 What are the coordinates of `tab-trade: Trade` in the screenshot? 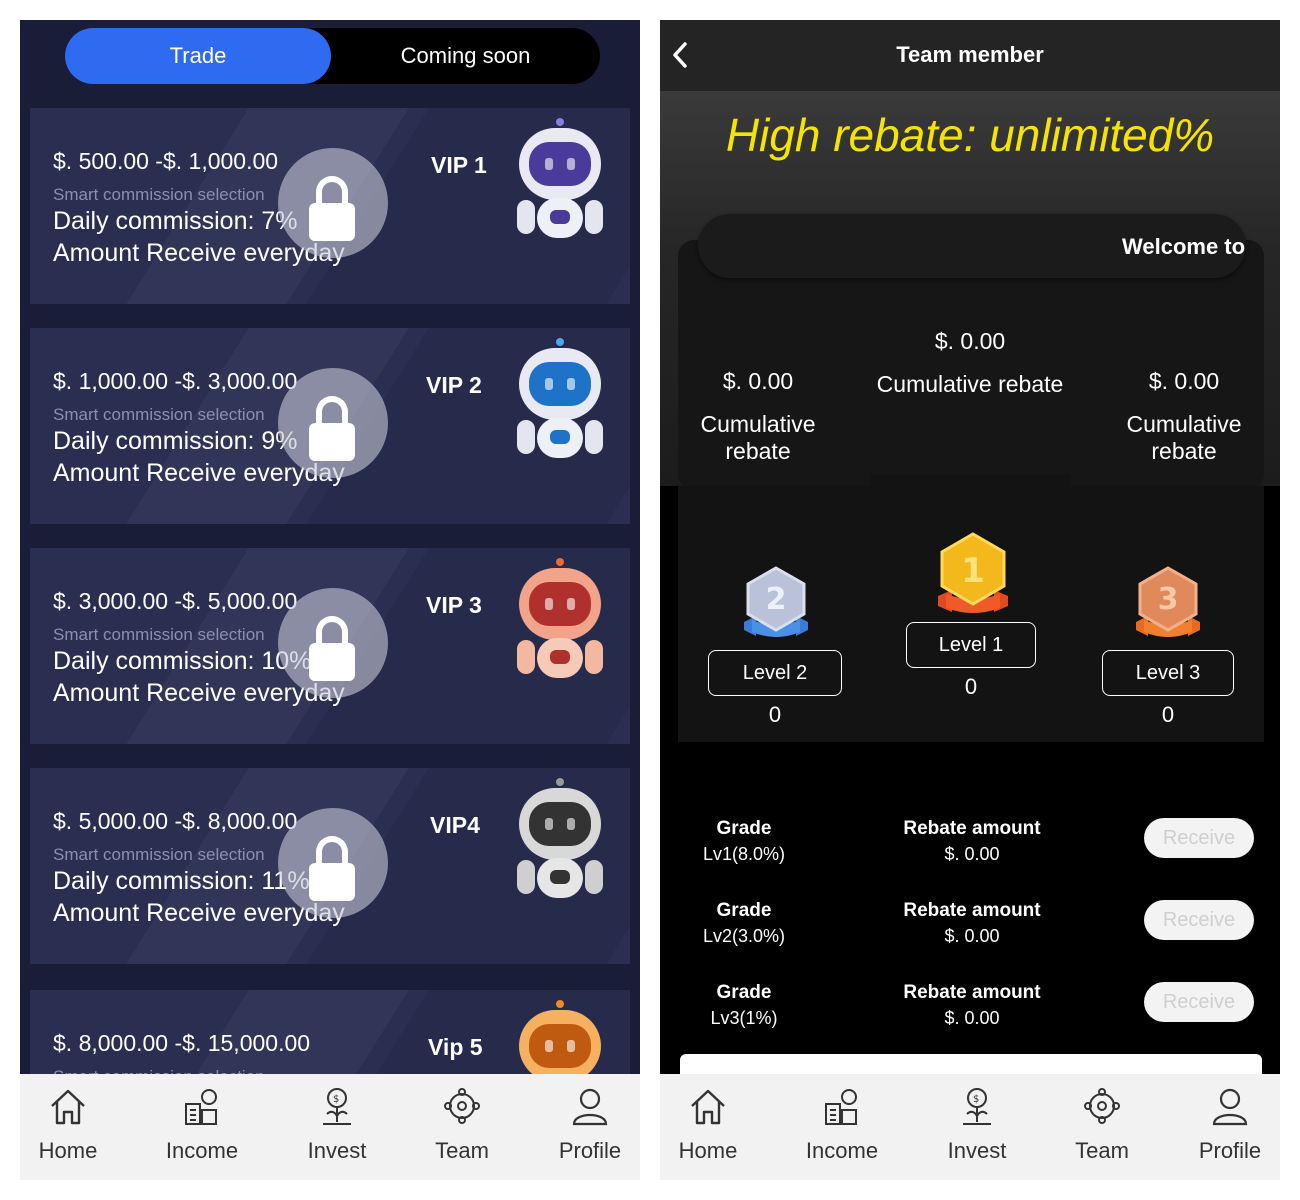 It's located at (198, 56).